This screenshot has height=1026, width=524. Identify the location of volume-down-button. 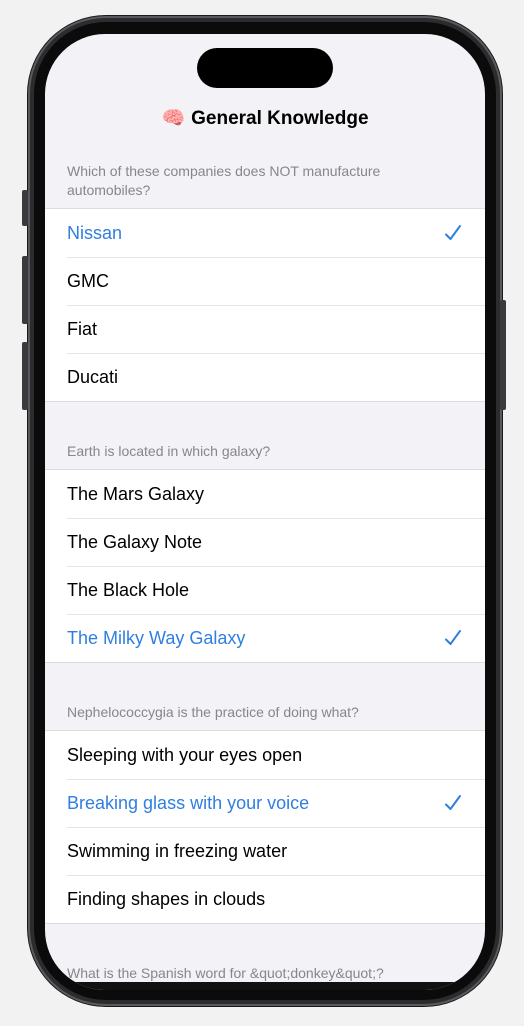
(25, 376).